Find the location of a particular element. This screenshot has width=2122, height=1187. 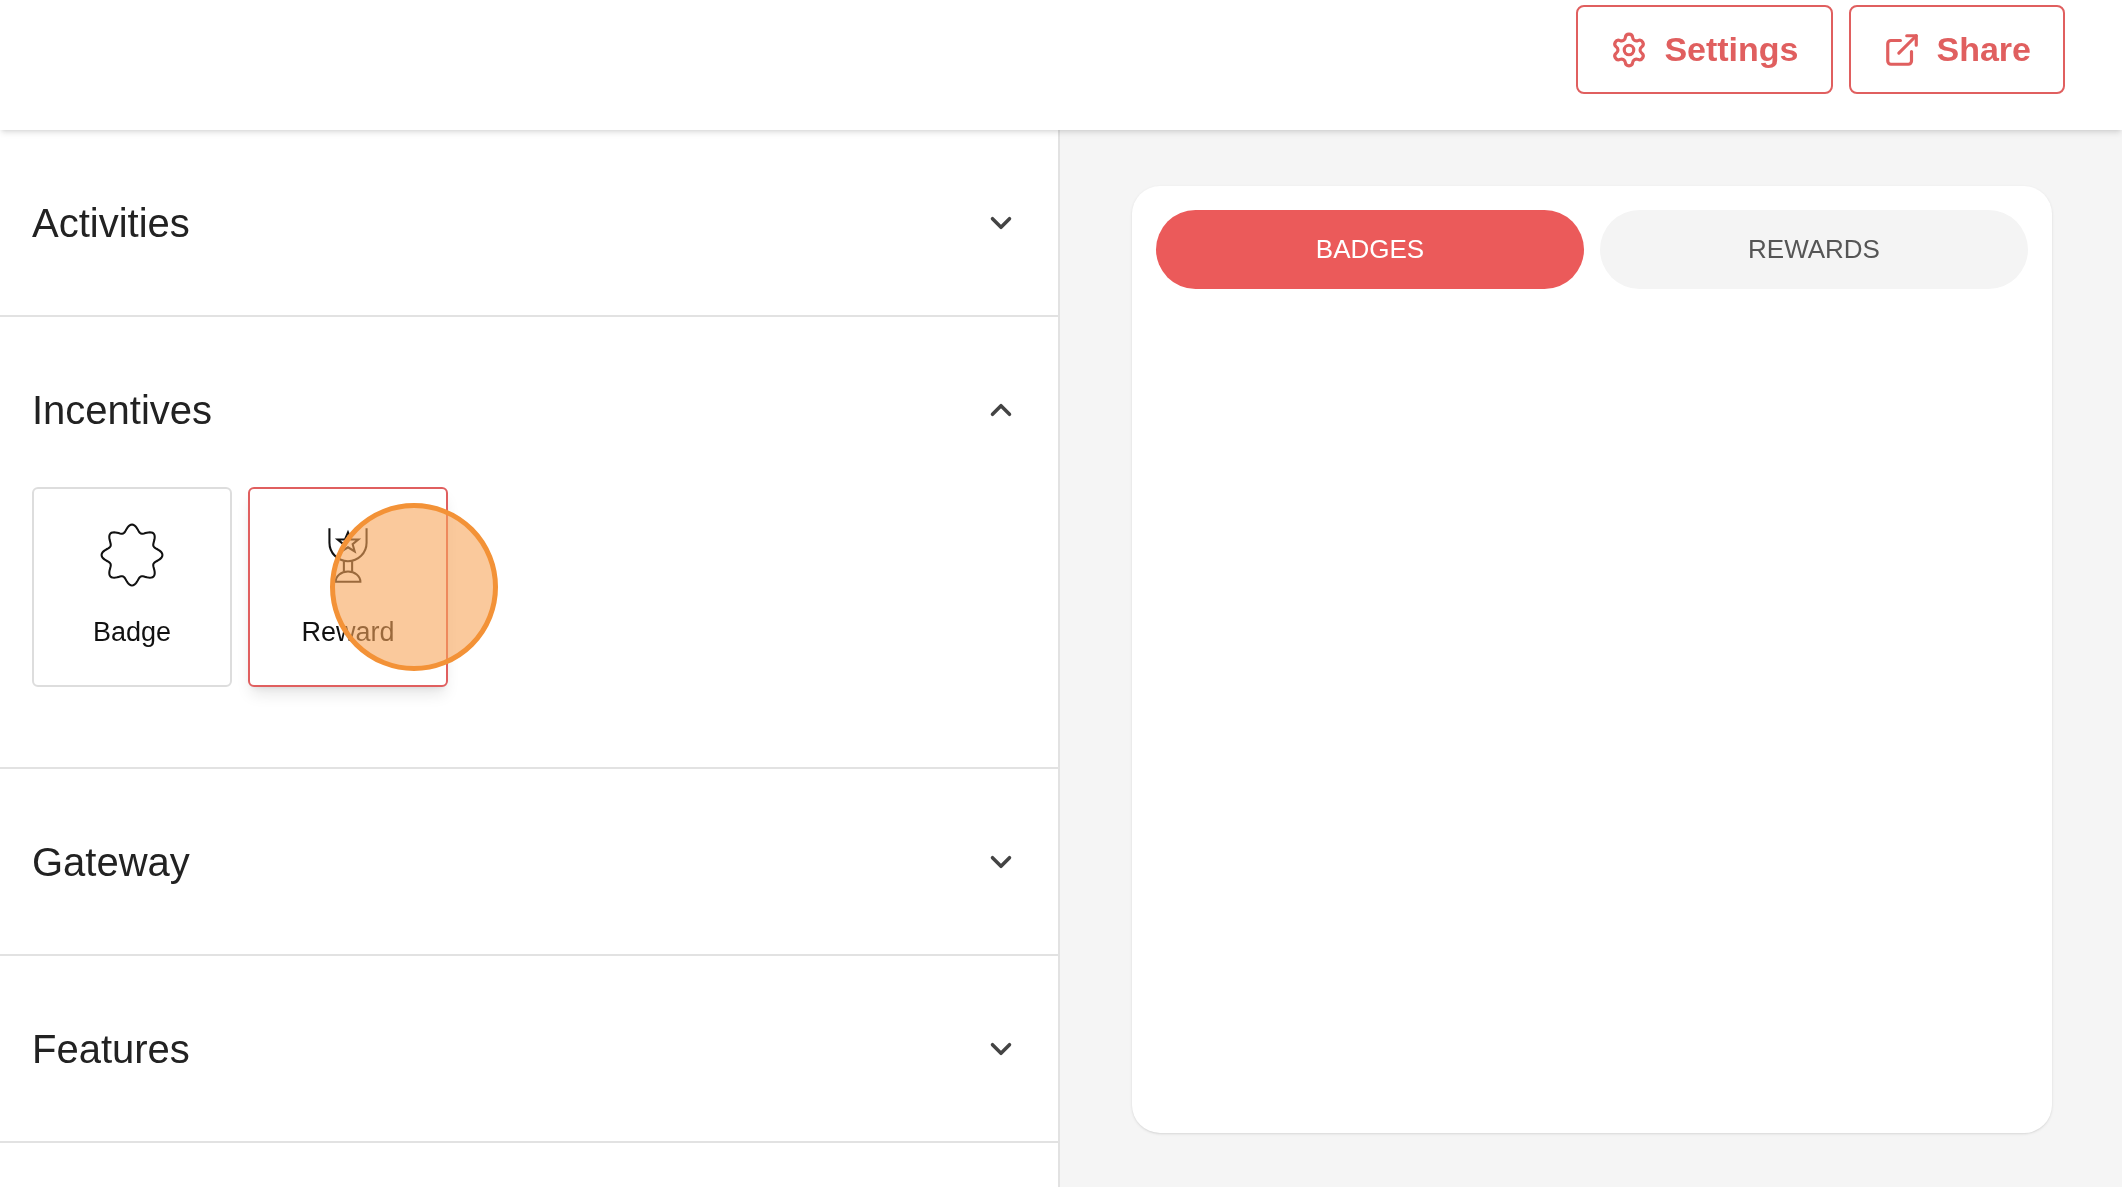

settings-button: Settings is located at coordinates (1704, 49).